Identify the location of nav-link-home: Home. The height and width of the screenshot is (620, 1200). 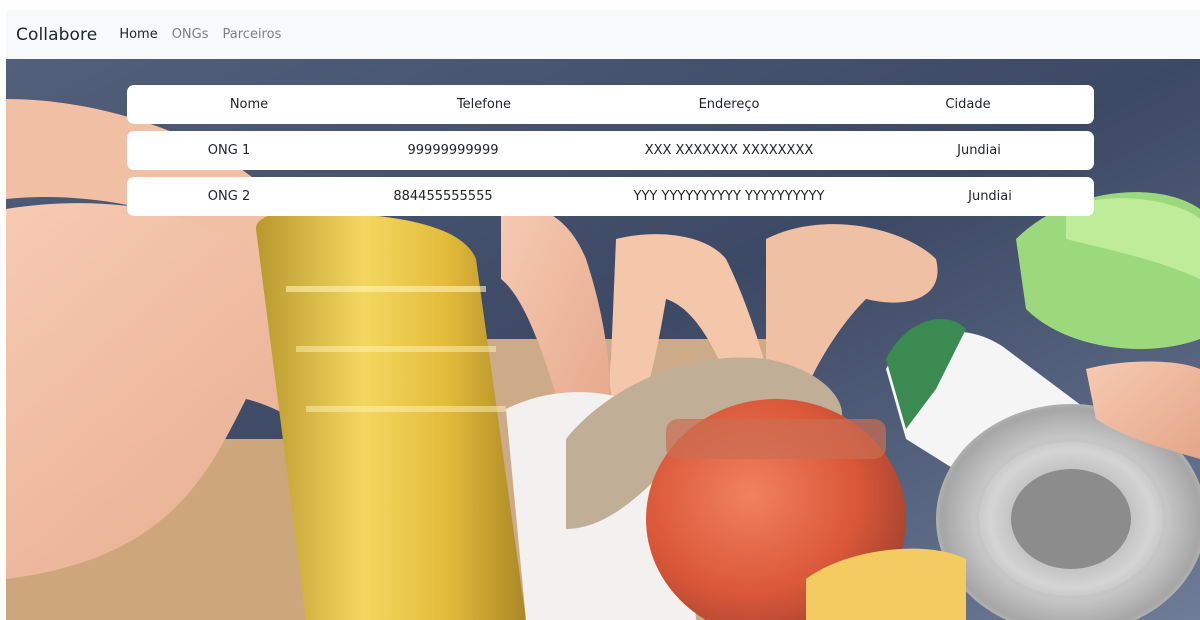
(138, 34).